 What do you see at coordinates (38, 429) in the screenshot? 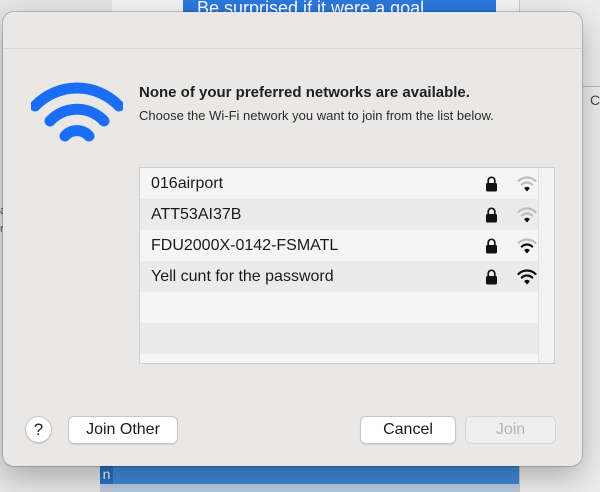
I see `help-button: ?` at bounding box center [38, 429].